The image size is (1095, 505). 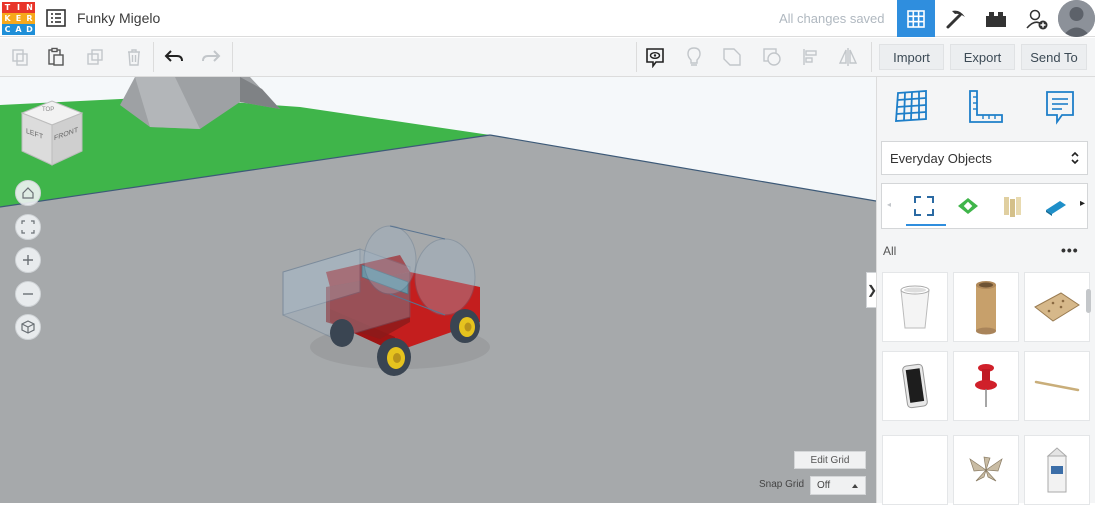 What do you see at coordinates (1060, 107) in the screenshot?
I see `notes-tool-icon` at bounding box center [1060, 107].